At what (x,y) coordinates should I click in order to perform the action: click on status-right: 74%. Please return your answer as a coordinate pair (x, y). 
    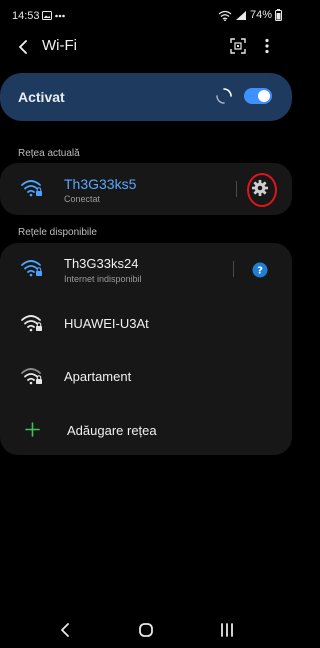
    Looking at the image, I should click on (250, 15).